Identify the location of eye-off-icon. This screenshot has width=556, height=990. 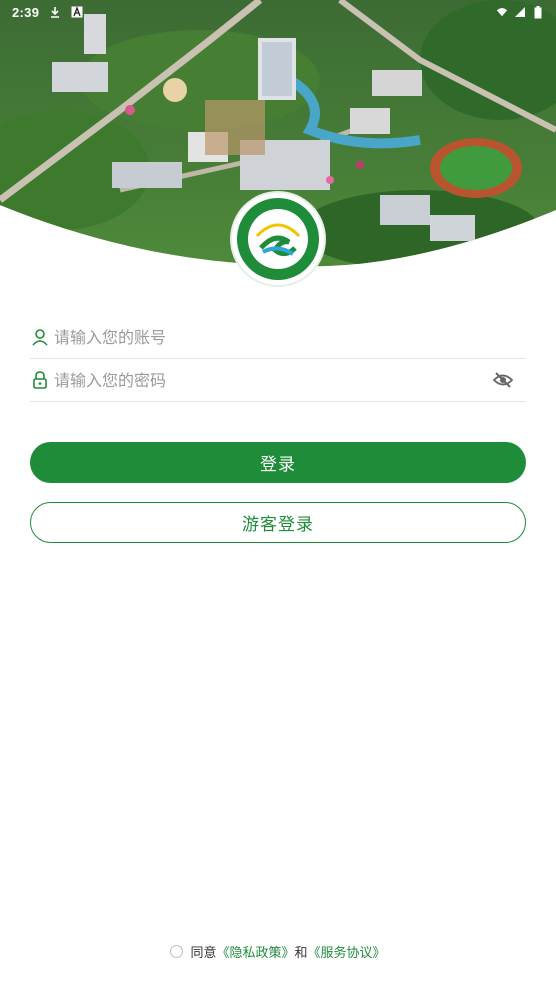
(503, 380).